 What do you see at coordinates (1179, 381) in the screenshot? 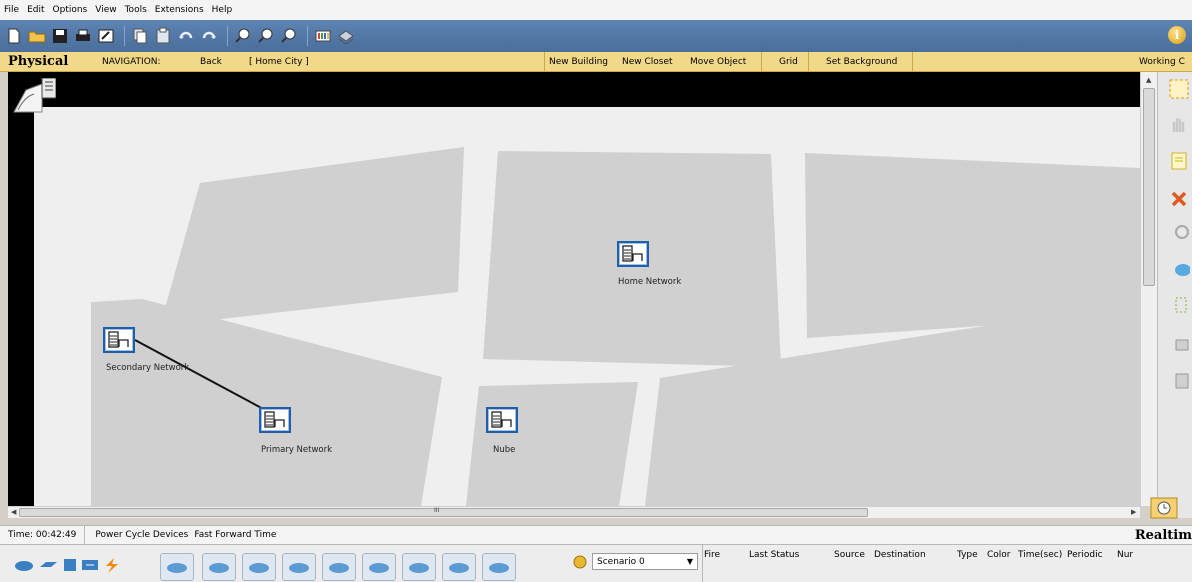
I see `add-complex-pdu-icon` at bounding box center [1179, 381].